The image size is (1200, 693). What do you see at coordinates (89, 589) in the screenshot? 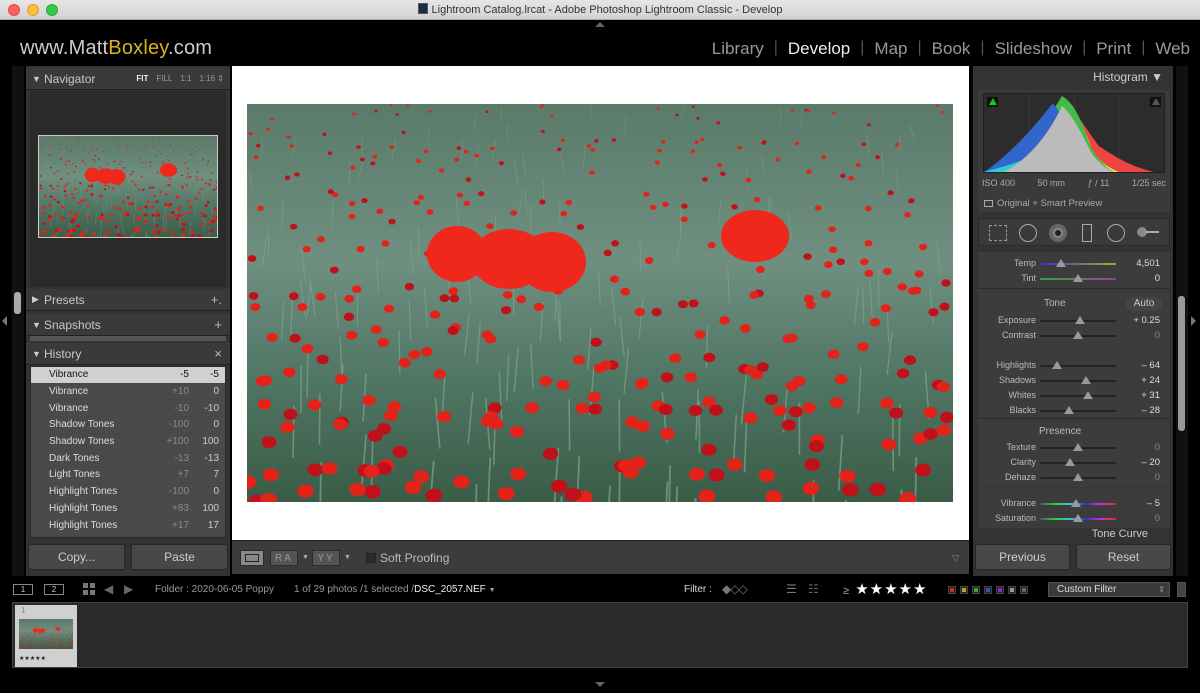
I see `grid-view-icon` at bounding box center [89, 589].